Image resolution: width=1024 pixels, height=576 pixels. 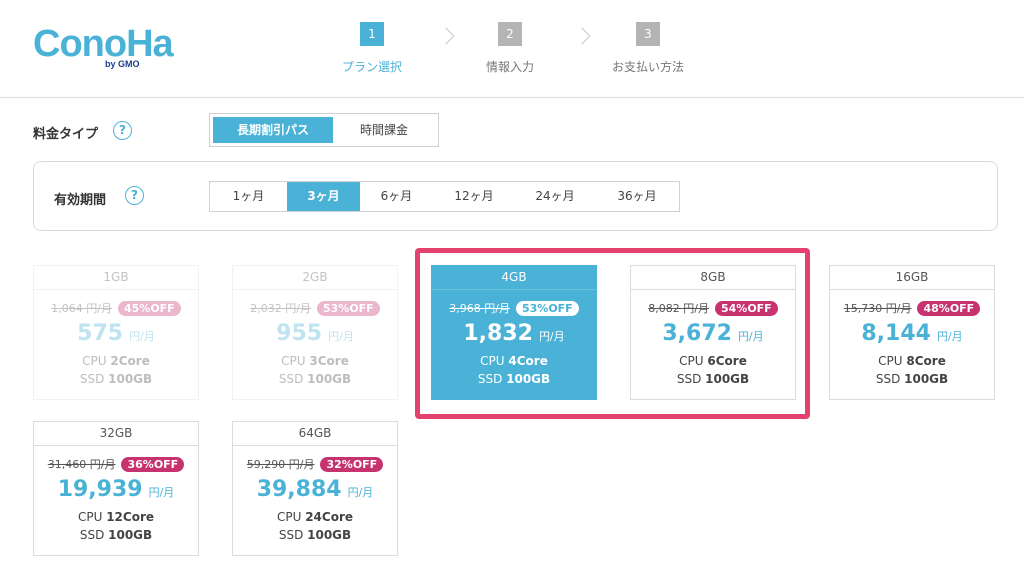 I want to click on step-2-label: 情報入力, so click(x=509, y=67).